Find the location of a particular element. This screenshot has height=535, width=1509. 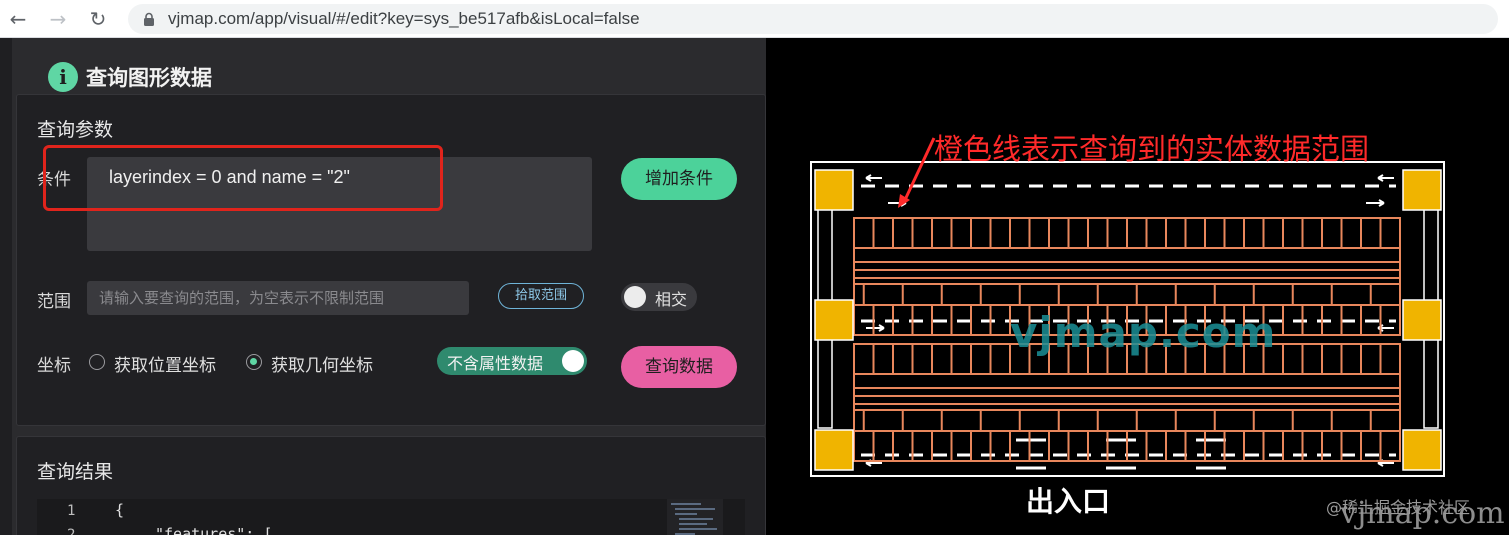

page-title-text: 查询图形数据 is located at coordinates (149, 78).